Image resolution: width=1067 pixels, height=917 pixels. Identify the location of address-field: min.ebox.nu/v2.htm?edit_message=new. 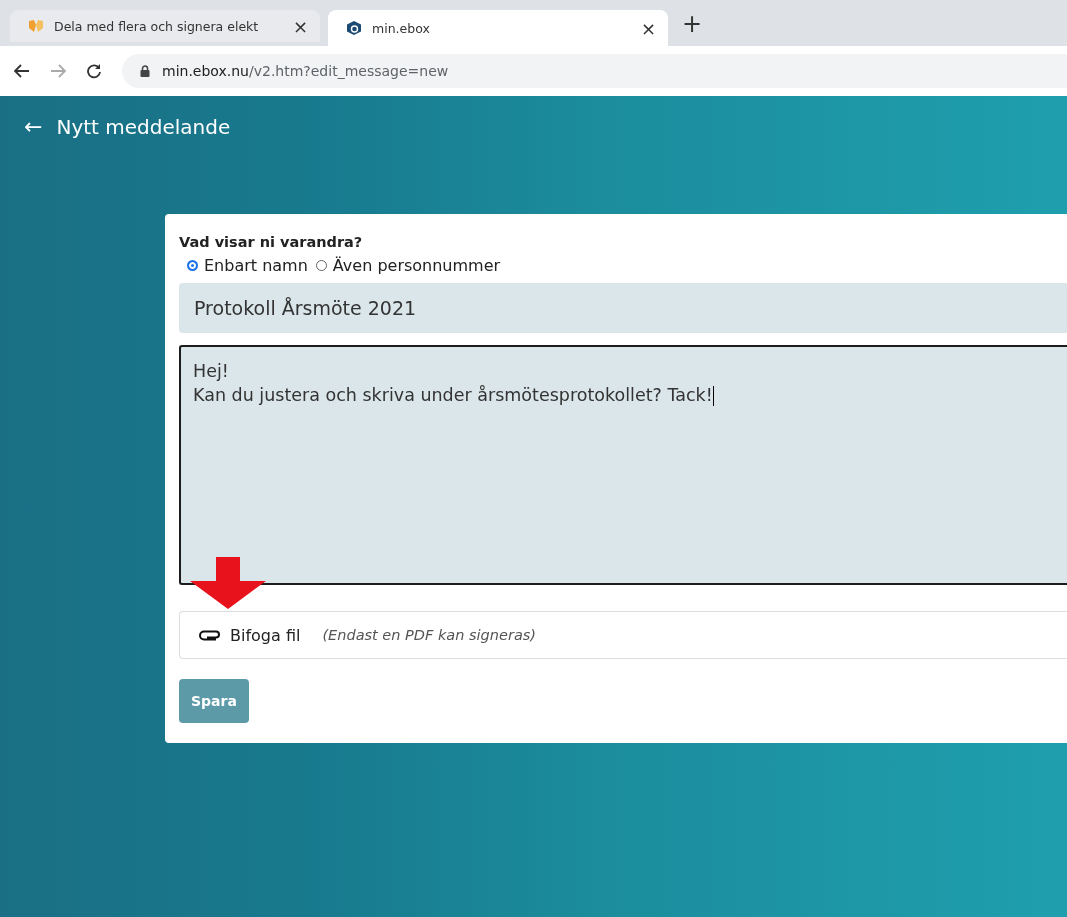
(594, 71).